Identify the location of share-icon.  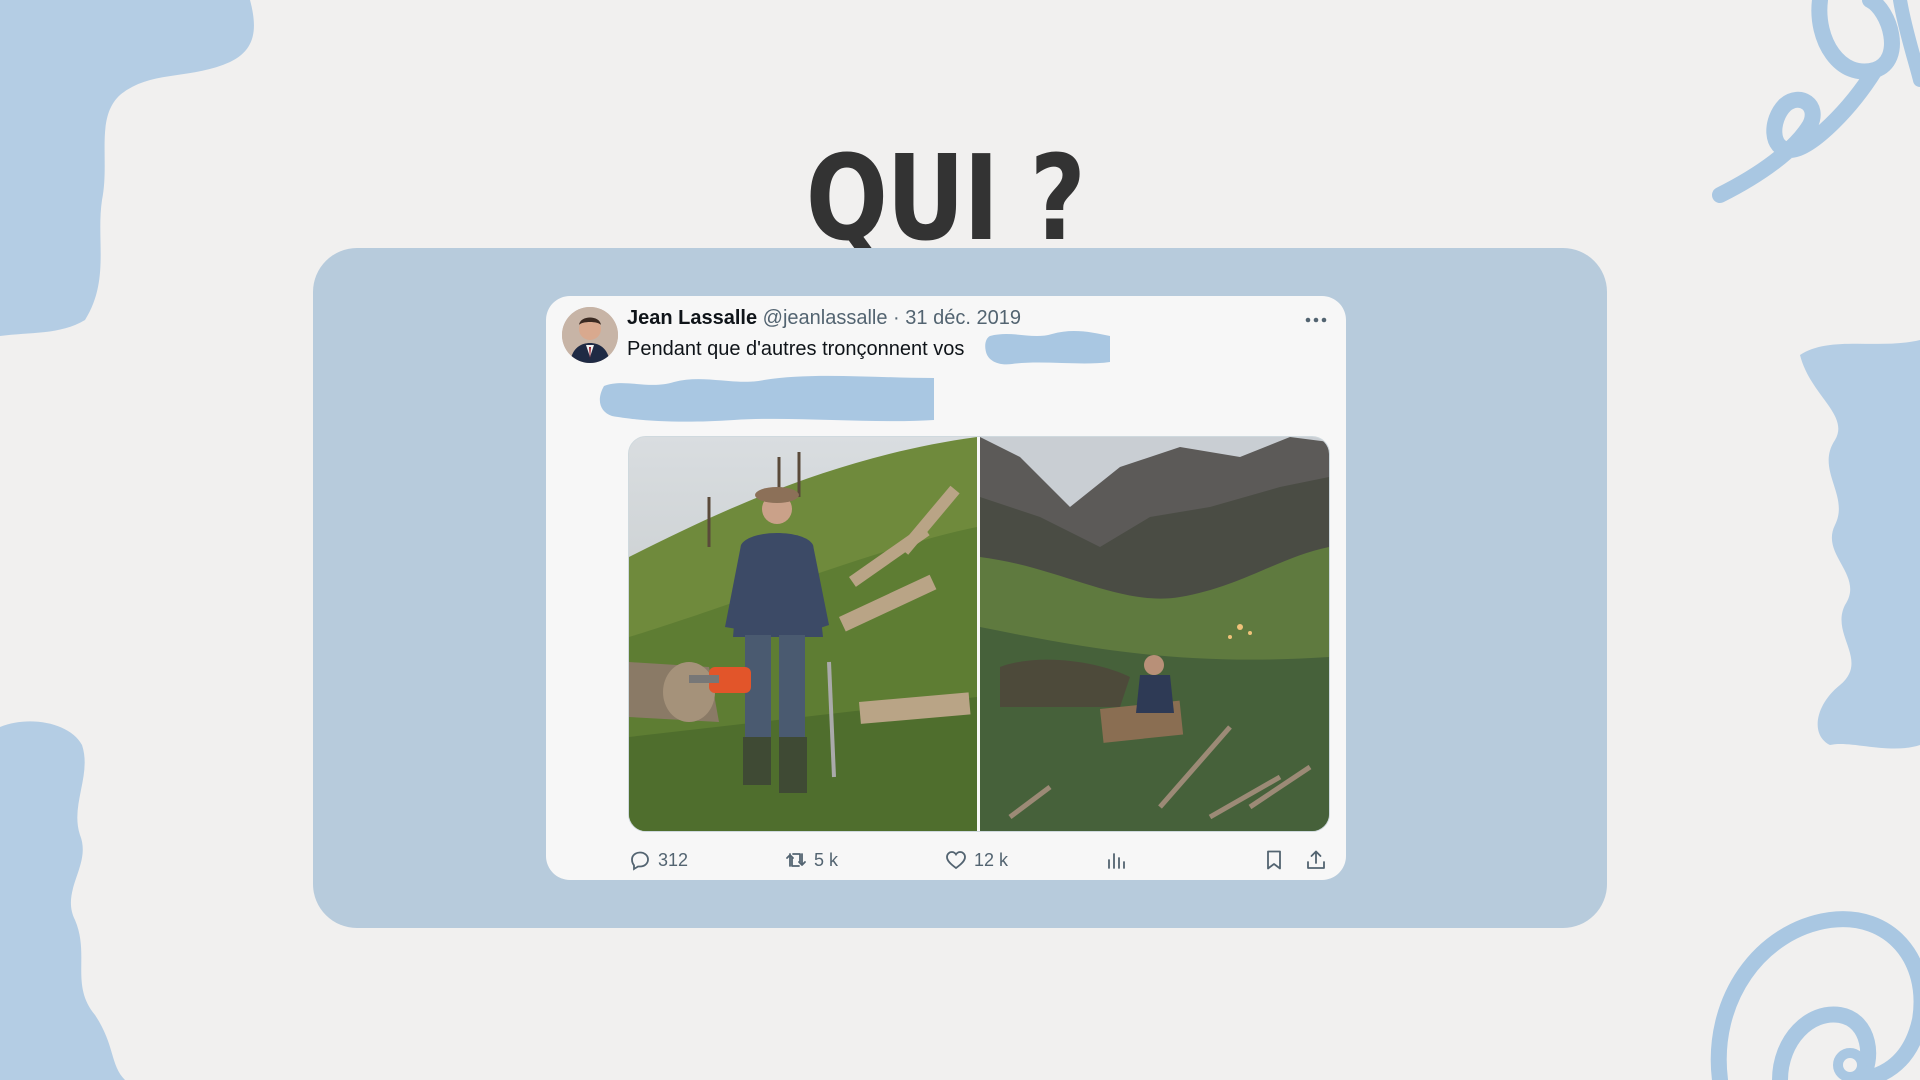
(1316, 859).